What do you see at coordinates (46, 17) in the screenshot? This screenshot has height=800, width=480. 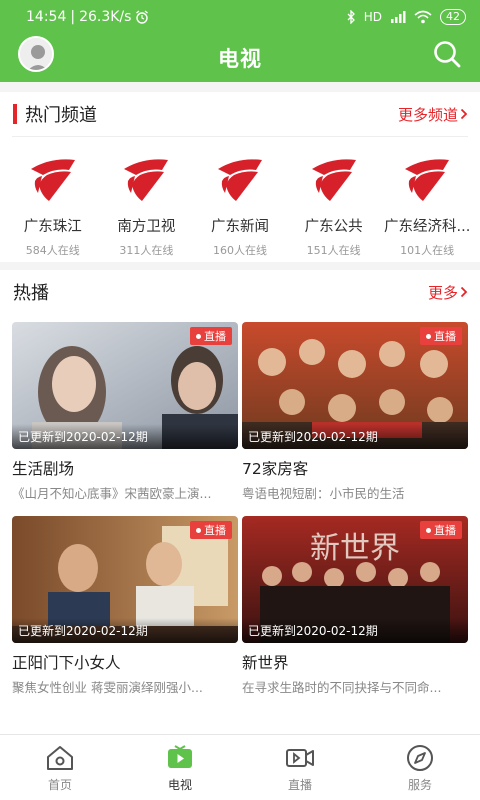 I see `status-time: 14:54` at bounding box center [46, 17].